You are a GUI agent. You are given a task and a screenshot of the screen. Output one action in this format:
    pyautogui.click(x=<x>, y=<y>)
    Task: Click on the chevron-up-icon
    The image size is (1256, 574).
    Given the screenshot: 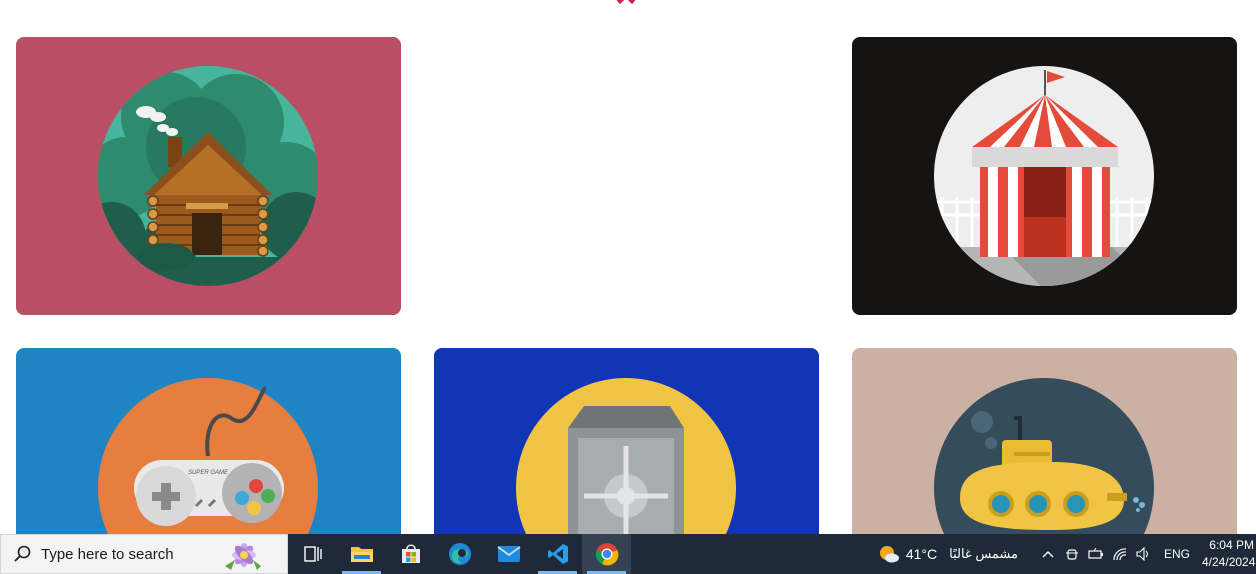 What is the action you would take?
    pyautogui.click(x=1048, y=554)
    